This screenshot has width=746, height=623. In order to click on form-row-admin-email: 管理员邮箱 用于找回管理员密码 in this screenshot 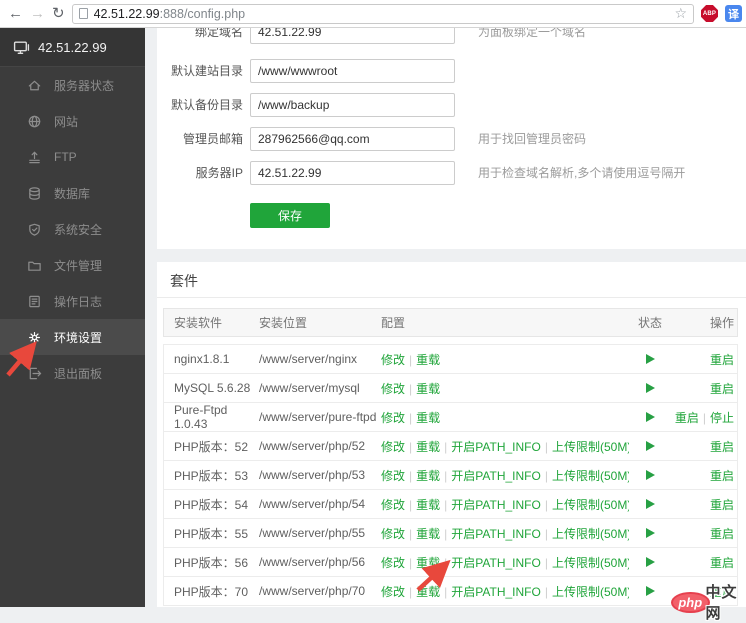, I will do `click(451, 139)`.